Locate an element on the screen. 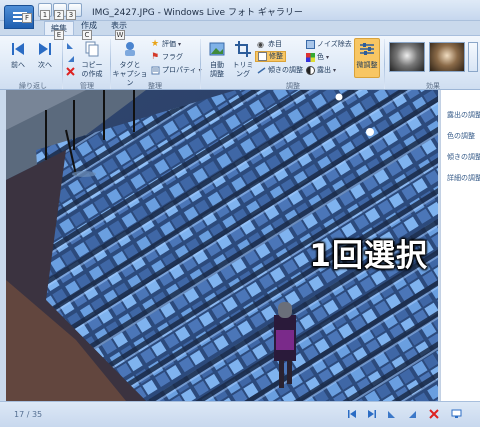 The width and height of the screenshot is (480, 427). properties-button: プロパティ▾ is located at coordinates (176, 70).